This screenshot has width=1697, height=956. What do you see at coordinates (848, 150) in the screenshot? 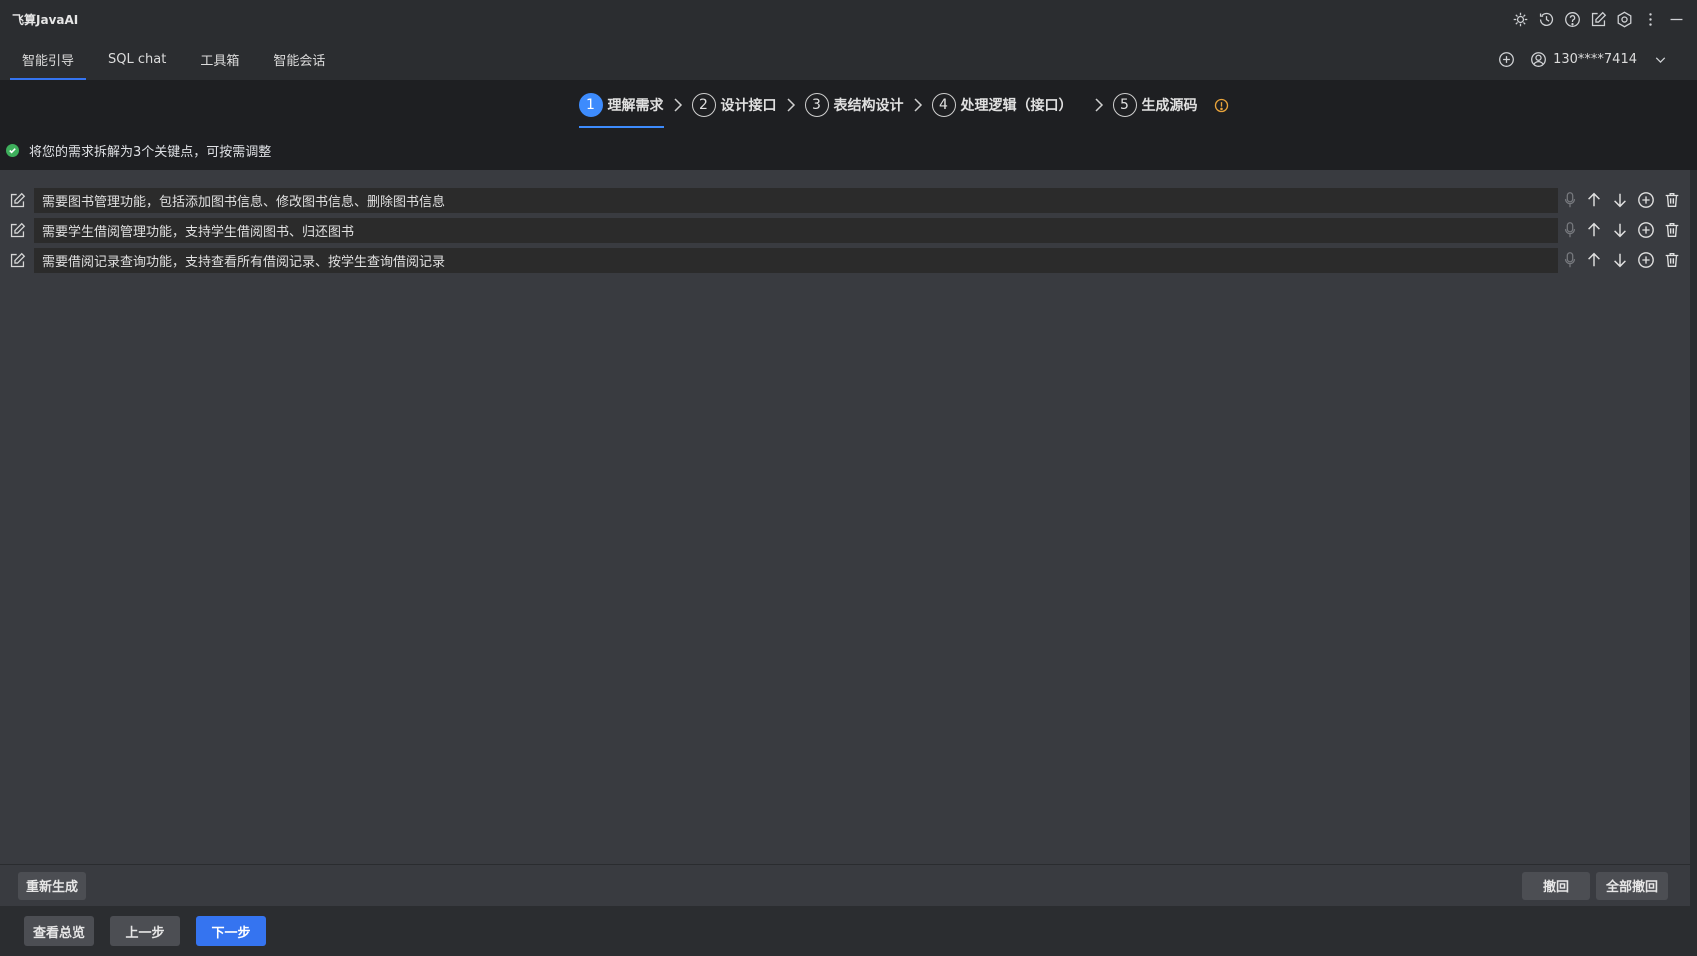
I see `status-notice: 将您的需求拆解为3个关键点，可按需调整` at bounding box center [848, 150].